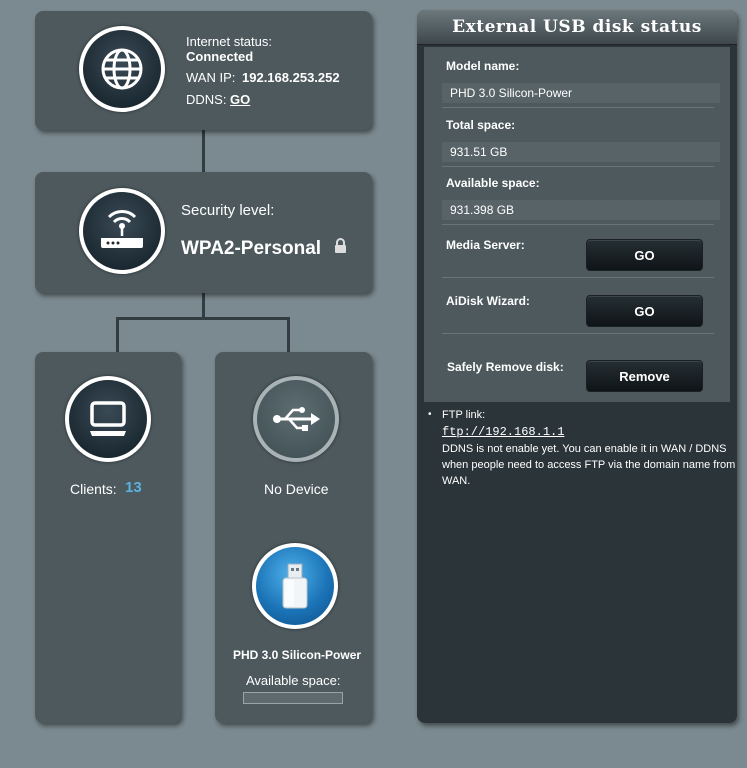 The height and width of the screenshot is (768, 747). What do you see at coordinates (211, 77) in the screenshot?
I see `wan-ip-label: WAN IP:` at bounding box center [211, 77].